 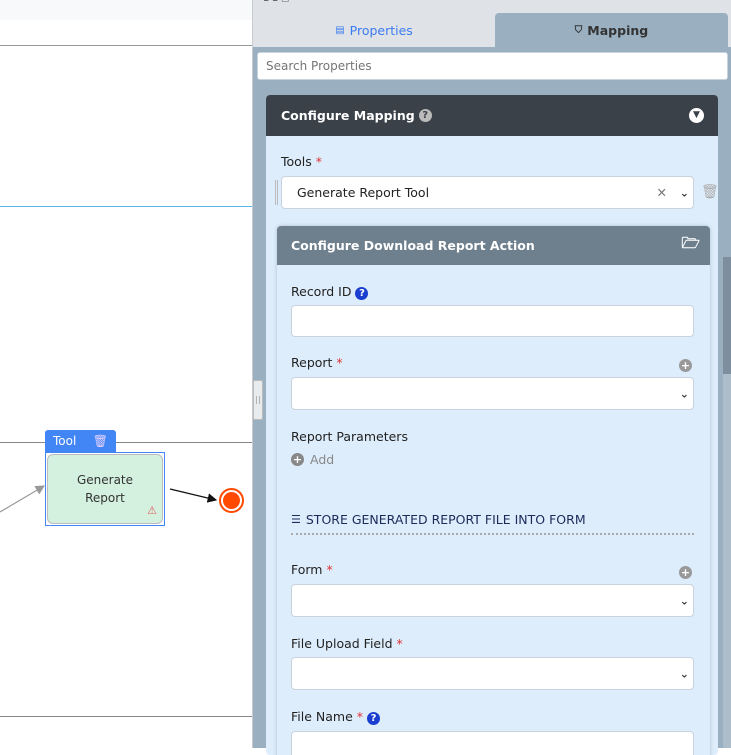 What do you see at coordinates (126, 10) in the screenshot?
I see `canvas-toolbar` at bounding box center [126, 10].